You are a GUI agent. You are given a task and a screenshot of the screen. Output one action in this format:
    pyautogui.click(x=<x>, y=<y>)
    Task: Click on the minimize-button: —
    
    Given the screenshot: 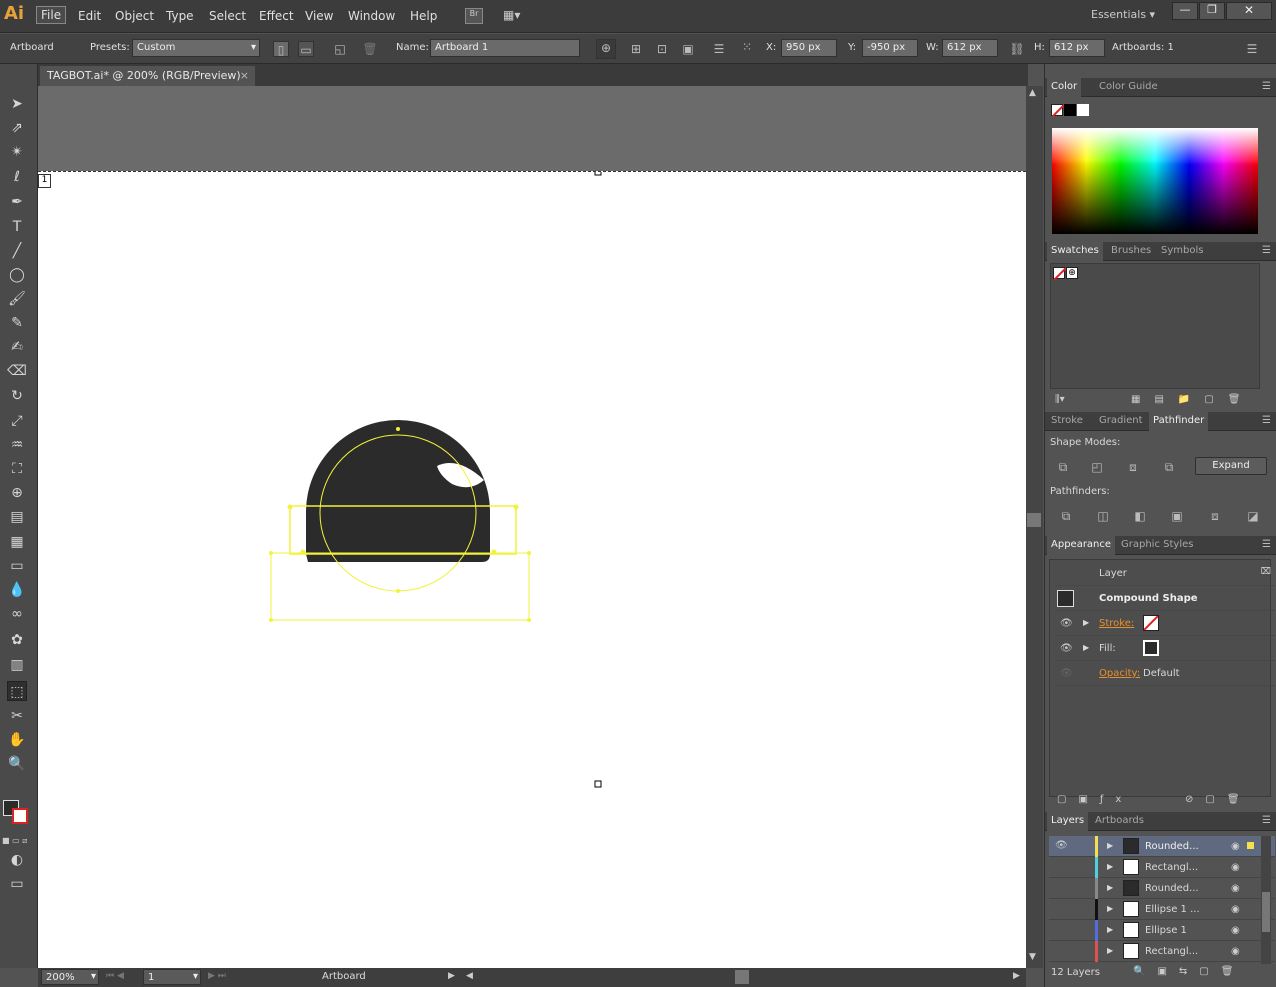 What is the action you would take?
    pyautogui.click(x=1185, y=11)
    